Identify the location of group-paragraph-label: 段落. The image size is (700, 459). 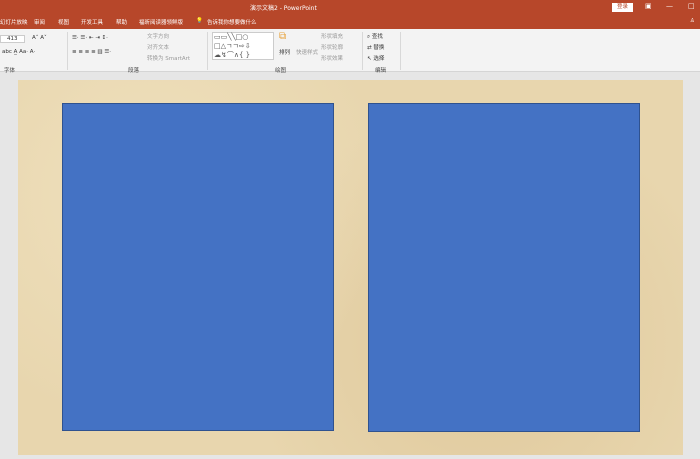
(134, 71).